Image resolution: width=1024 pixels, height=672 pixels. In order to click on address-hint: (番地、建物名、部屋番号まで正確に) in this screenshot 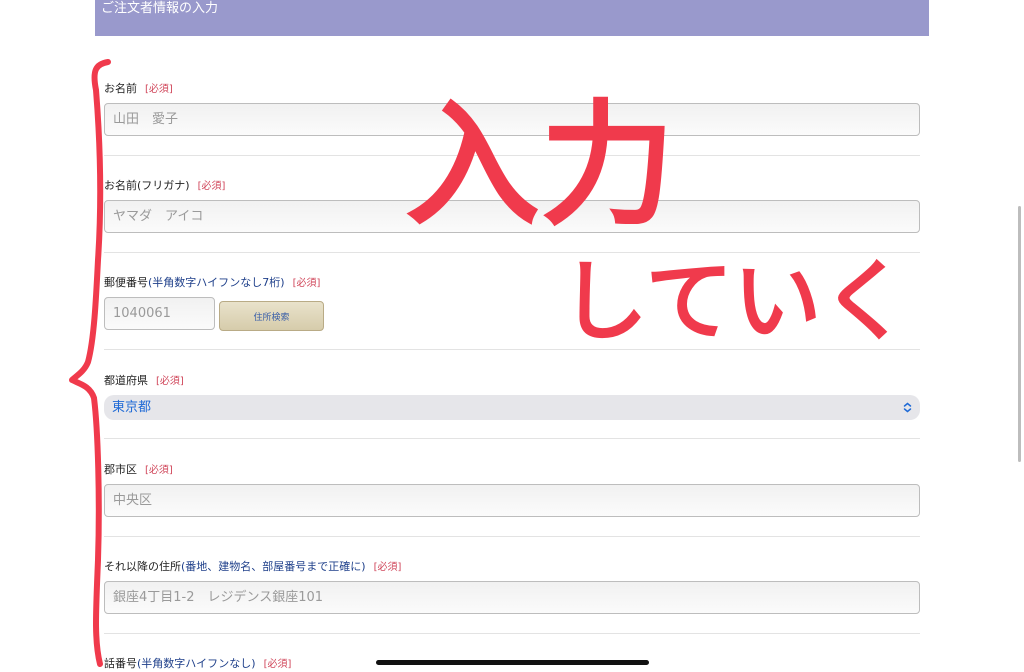, I will do `click(273, 566)`.